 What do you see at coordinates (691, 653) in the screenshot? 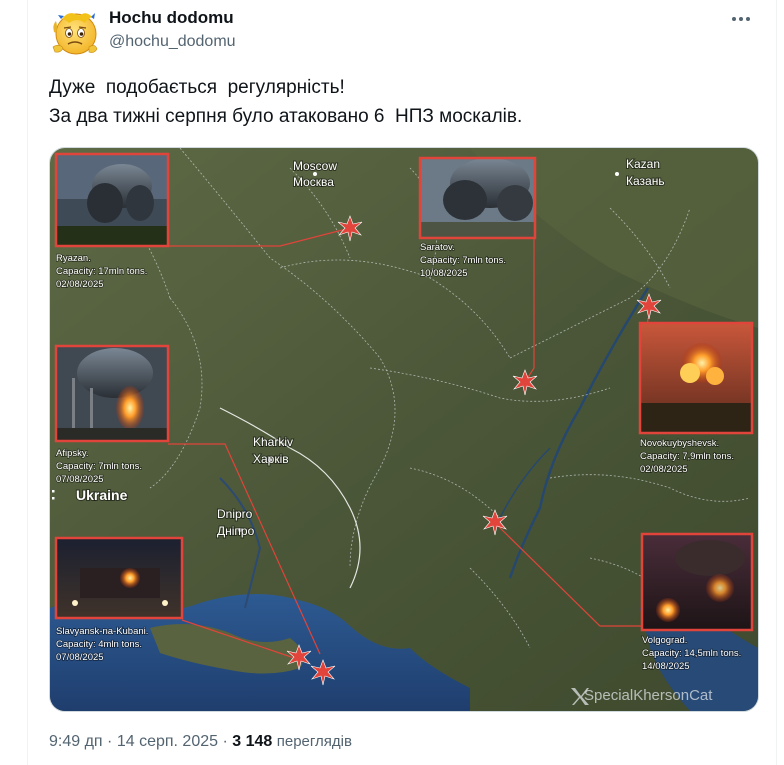
I see `target-capacity-volgograd: Capacity: 14,5mln tons.` at bounding box center [691, 653].